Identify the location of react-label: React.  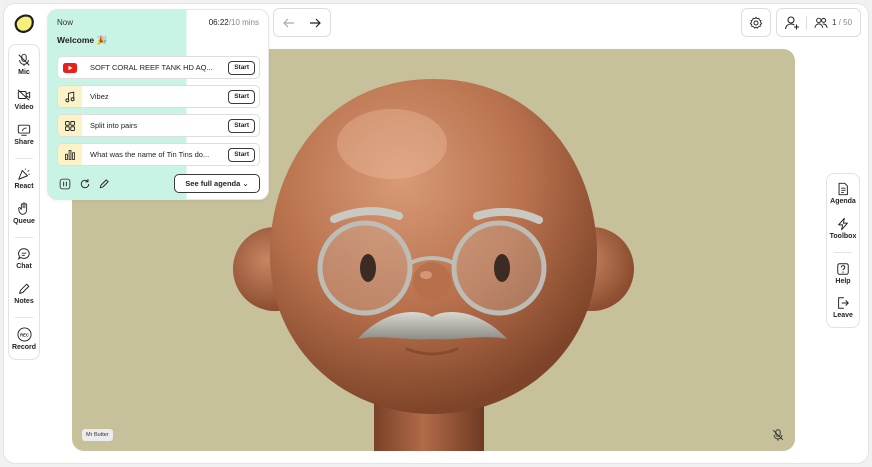
(24, 186).